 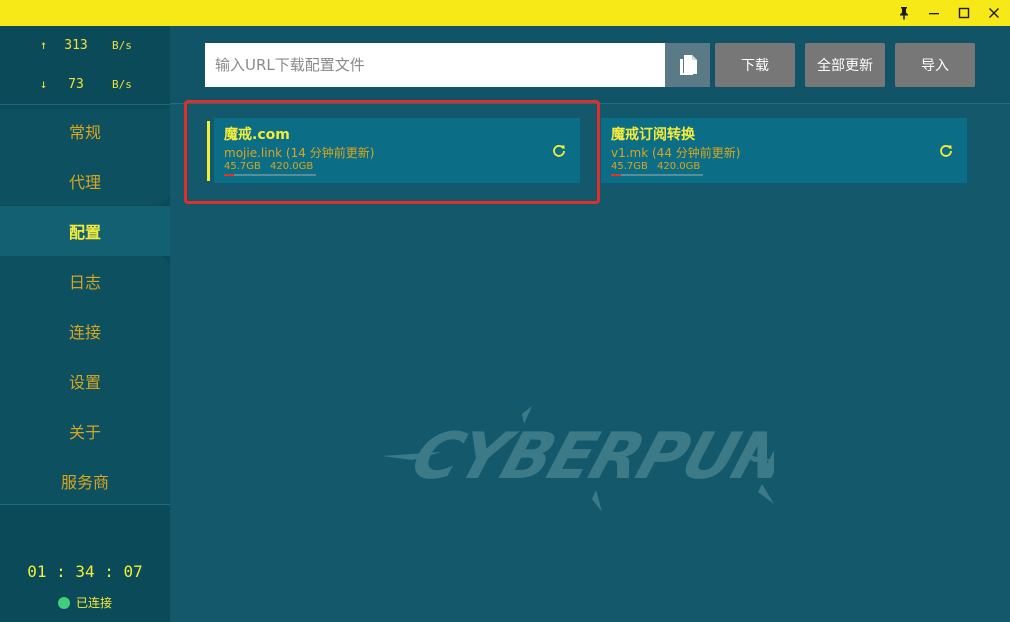 What do you see at coordinates (299, 153) in the screenshot?
I see `profile-info: mojie.link (14 分钟前更新)` at bounding box center [299, 153].